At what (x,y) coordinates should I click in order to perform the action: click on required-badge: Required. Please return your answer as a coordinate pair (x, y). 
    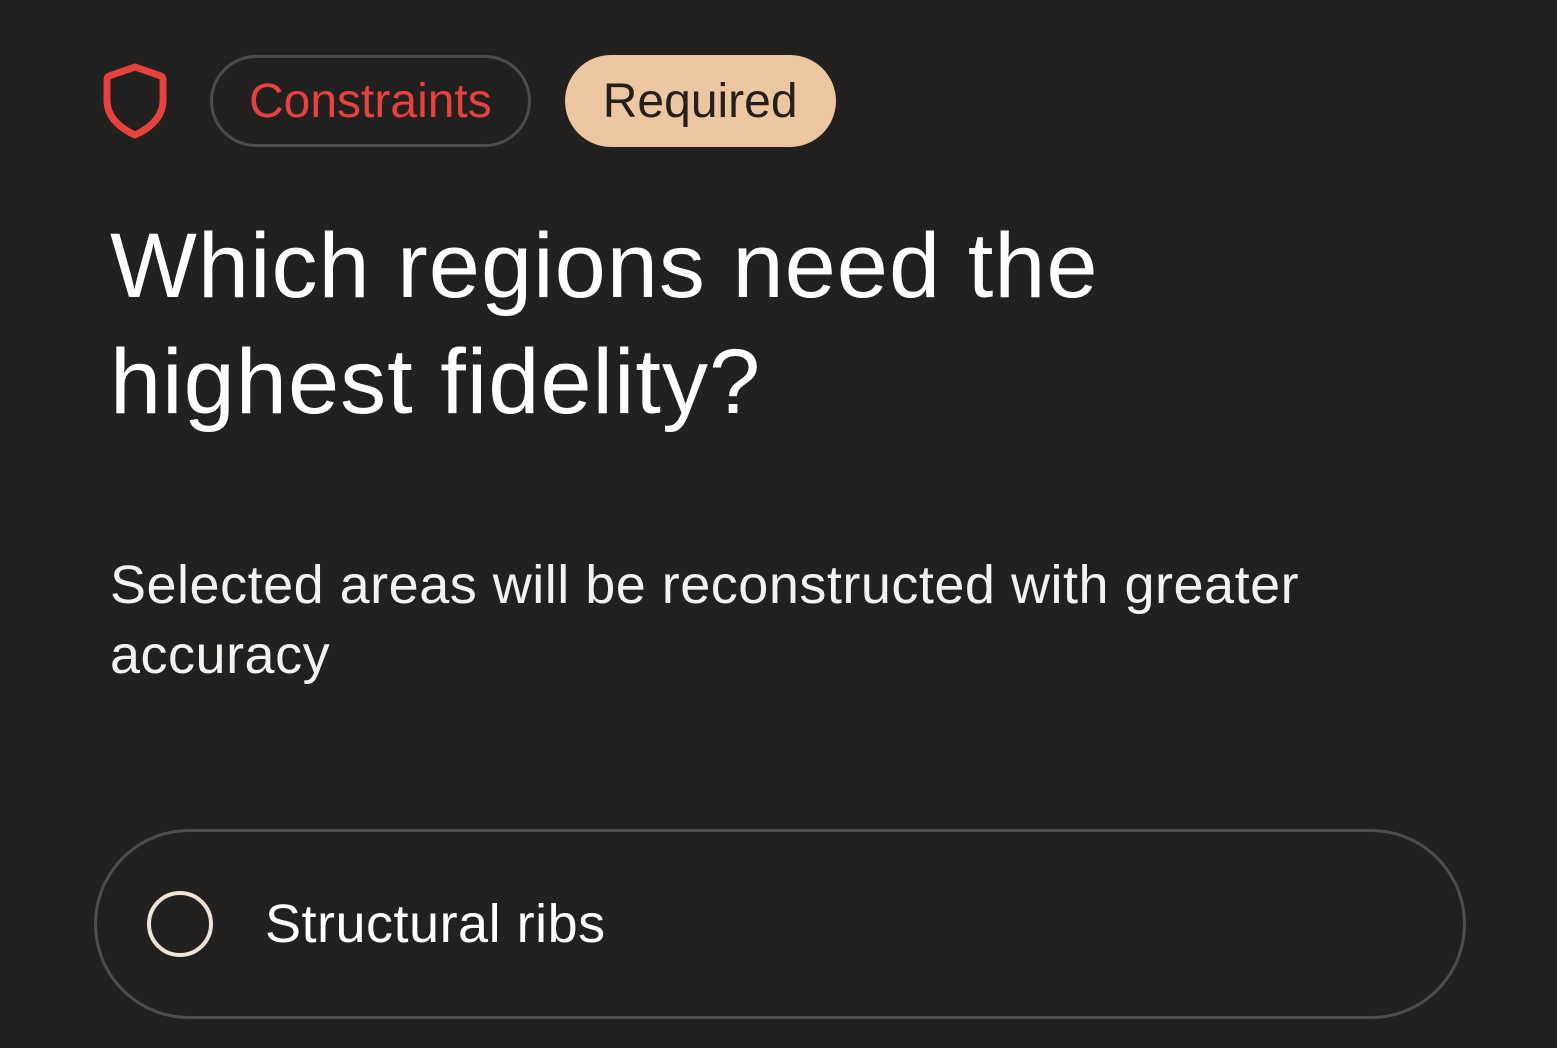
    Looking at the image, I should click on (700, 101).